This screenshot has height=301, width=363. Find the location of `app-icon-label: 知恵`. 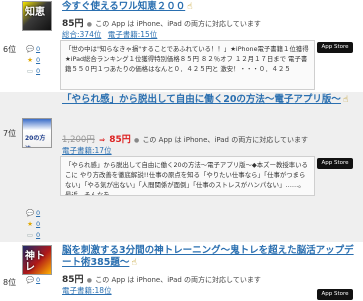

app-icon-label: 知恵 is located at coordinates (35, 12).